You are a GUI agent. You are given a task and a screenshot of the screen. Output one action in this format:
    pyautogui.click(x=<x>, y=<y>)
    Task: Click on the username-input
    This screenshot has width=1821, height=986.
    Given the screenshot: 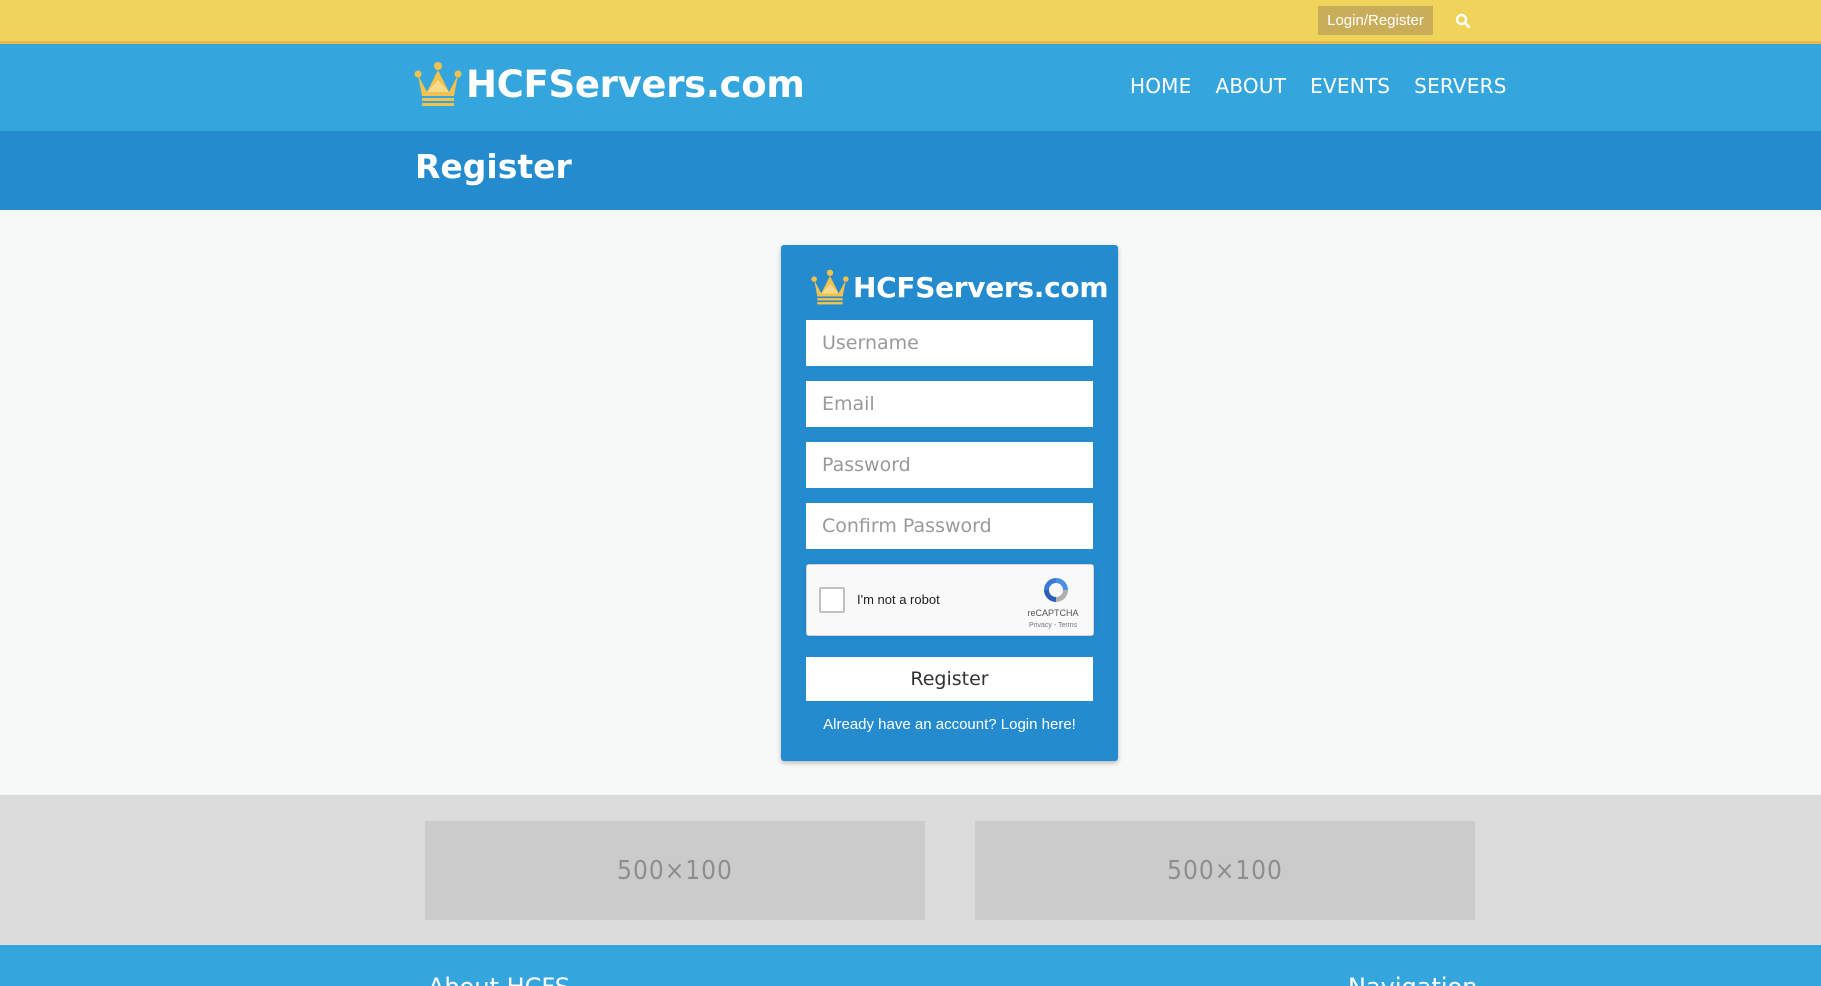 What is the action you would take?
    pyautogui.click(x=949, y=343)
    